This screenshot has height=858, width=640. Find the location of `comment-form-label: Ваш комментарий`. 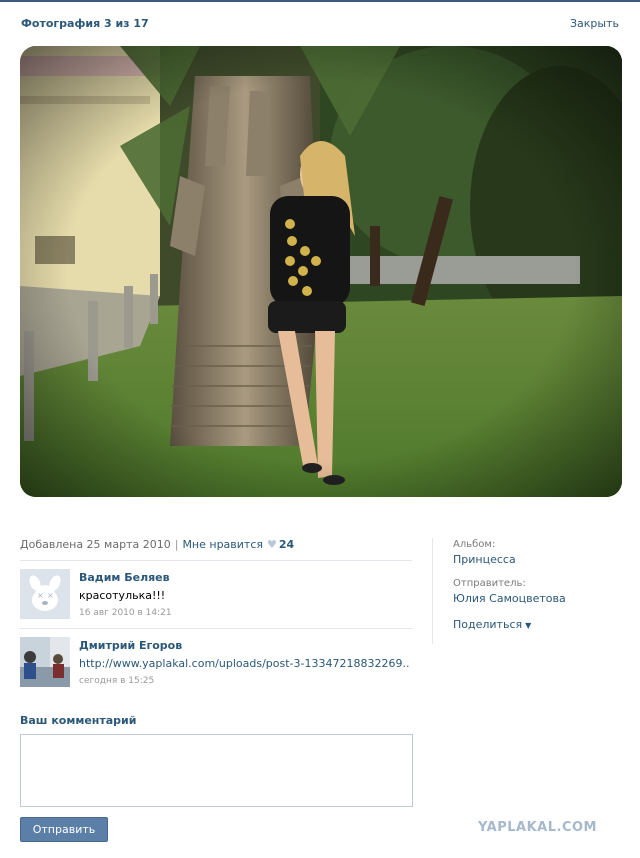

comment-form-label: Ваш комментарий is located at coordinates (78, 720).